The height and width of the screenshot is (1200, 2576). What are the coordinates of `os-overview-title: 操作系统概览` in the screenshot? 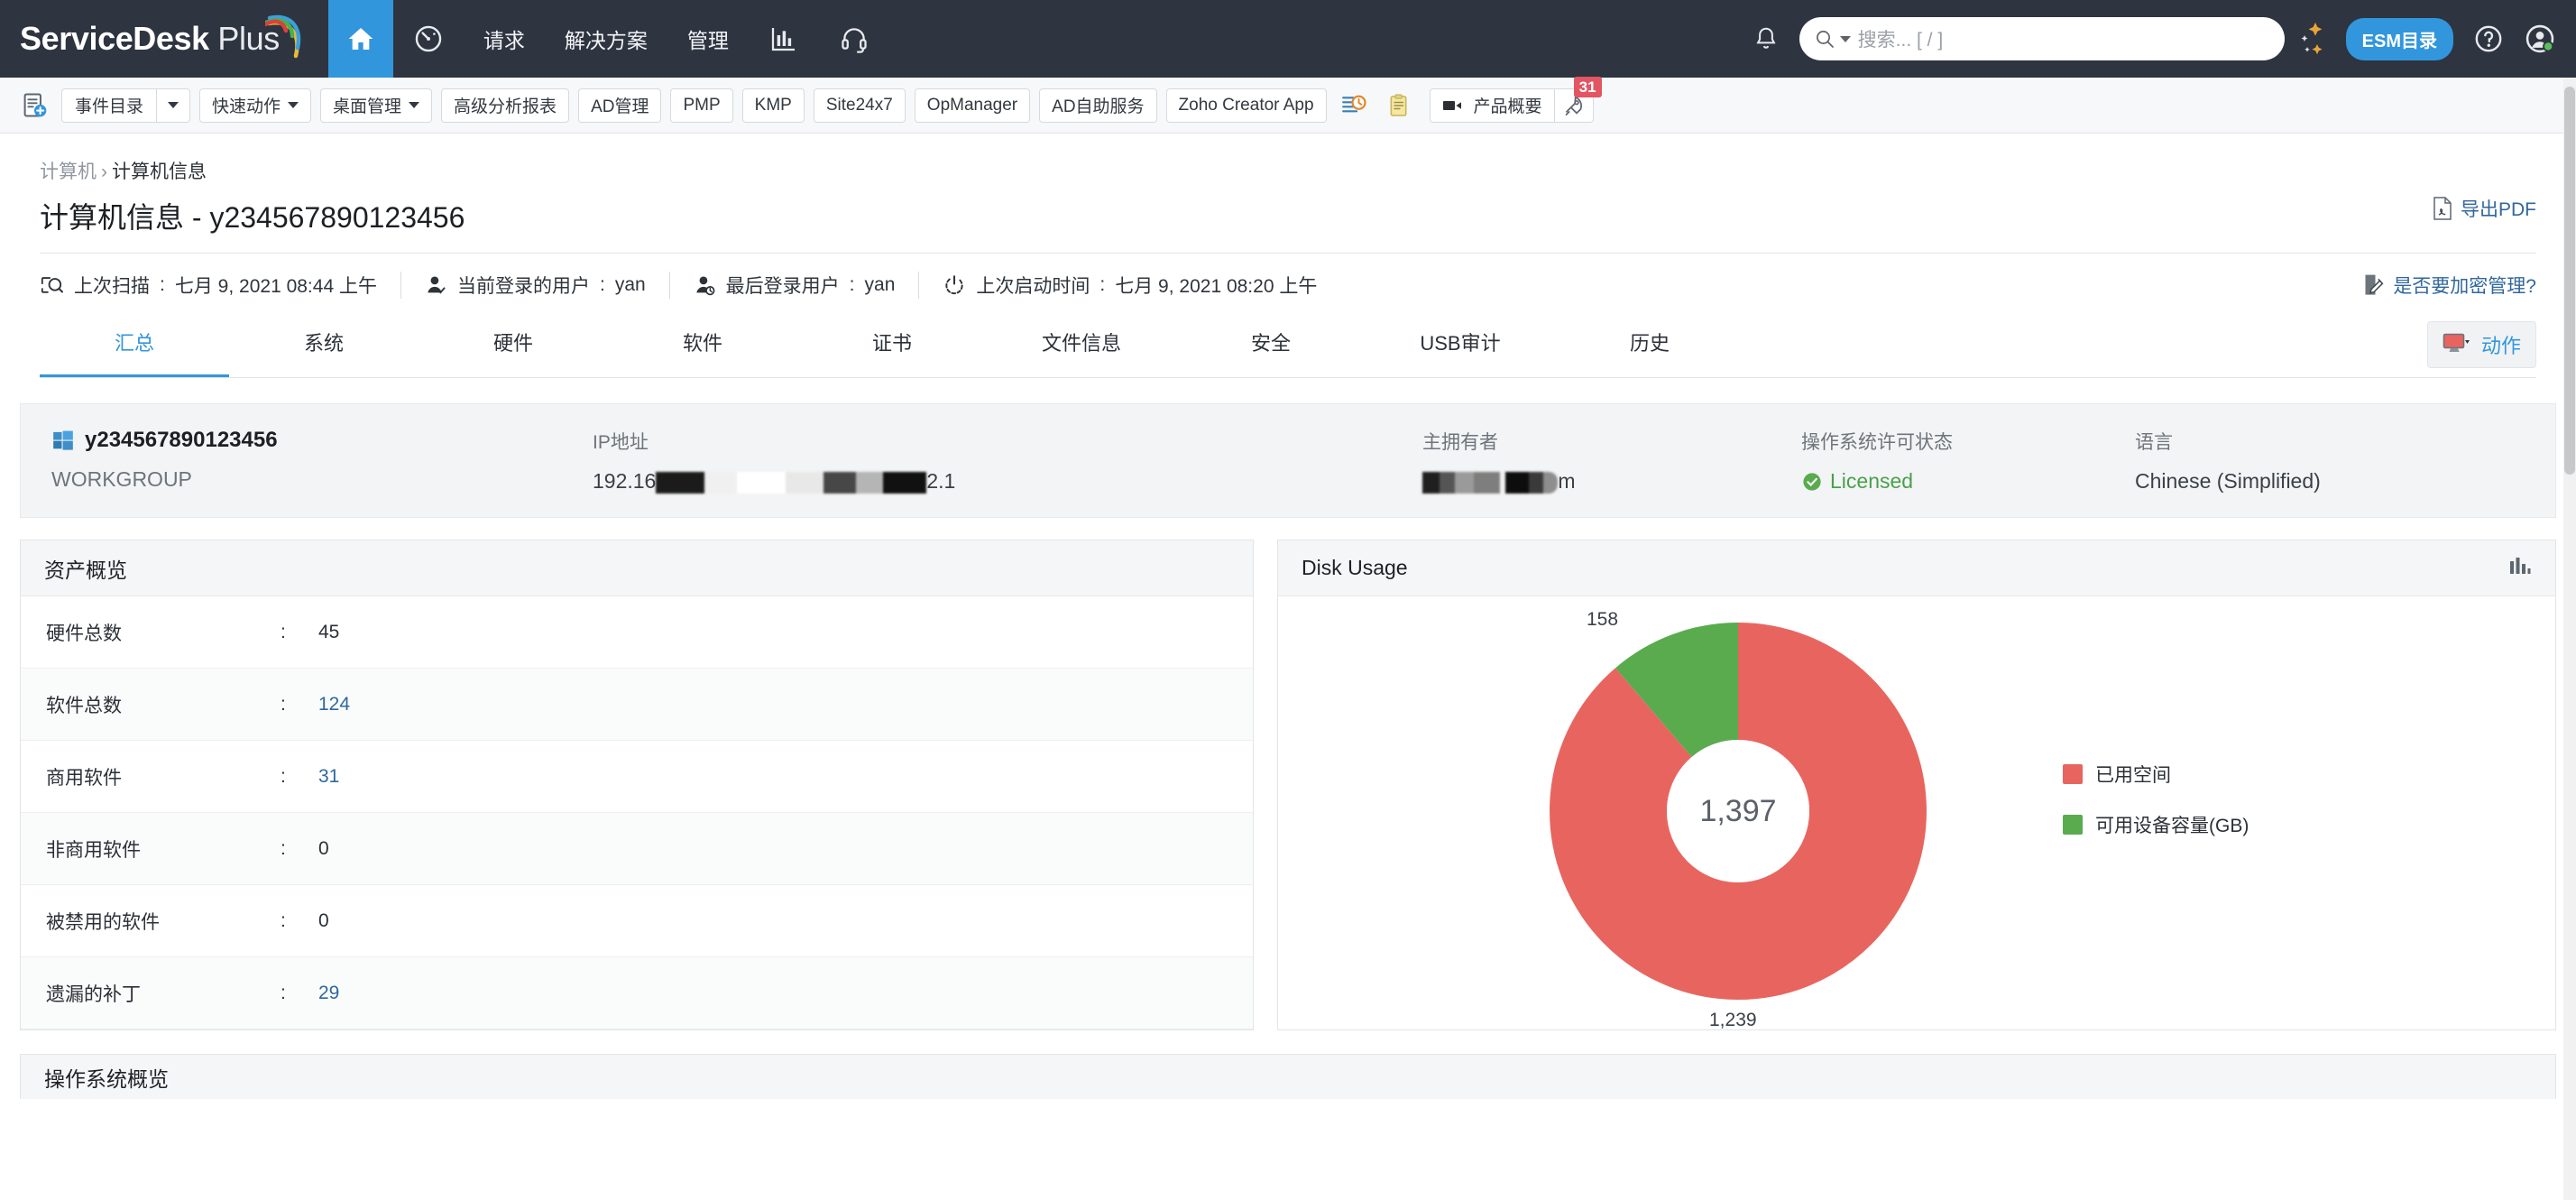 It's located at (107, 1078).